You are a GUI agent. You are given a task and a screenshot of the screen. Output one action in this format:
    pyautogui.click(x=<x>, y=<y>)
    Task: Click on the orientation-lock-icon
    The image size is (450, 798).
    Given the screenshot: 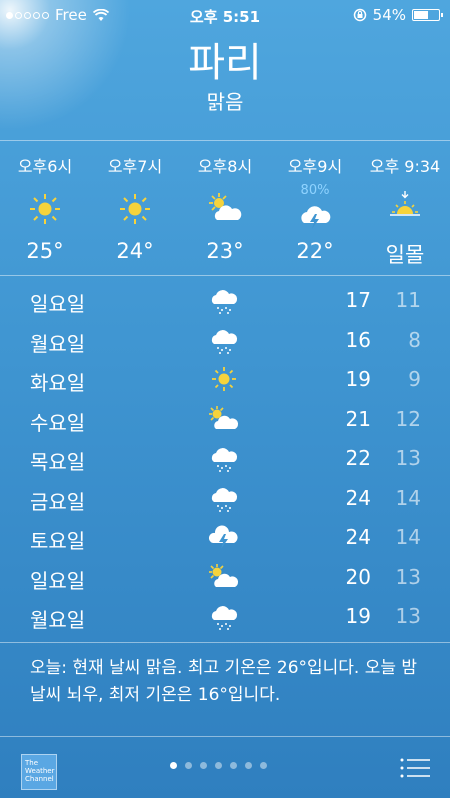 What is the action you would take?
    pyautogui.click(x=359, y=15)
    